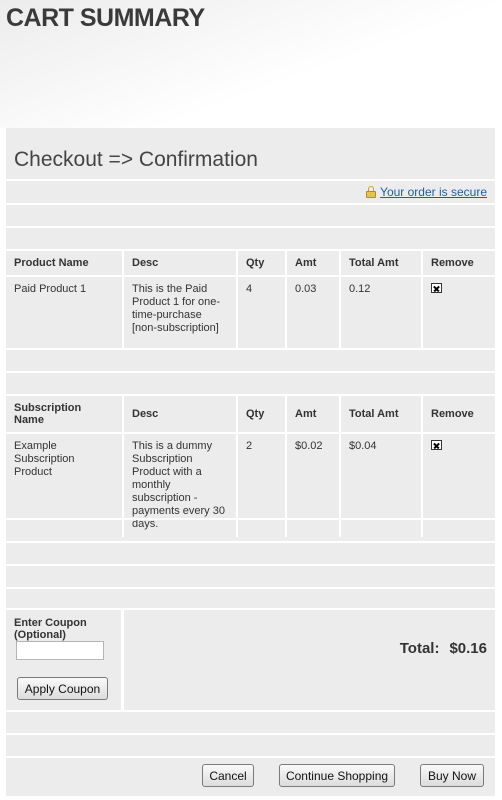 The image size is (502, 800). I want to click on product-qty: 4, so click(262, 313).